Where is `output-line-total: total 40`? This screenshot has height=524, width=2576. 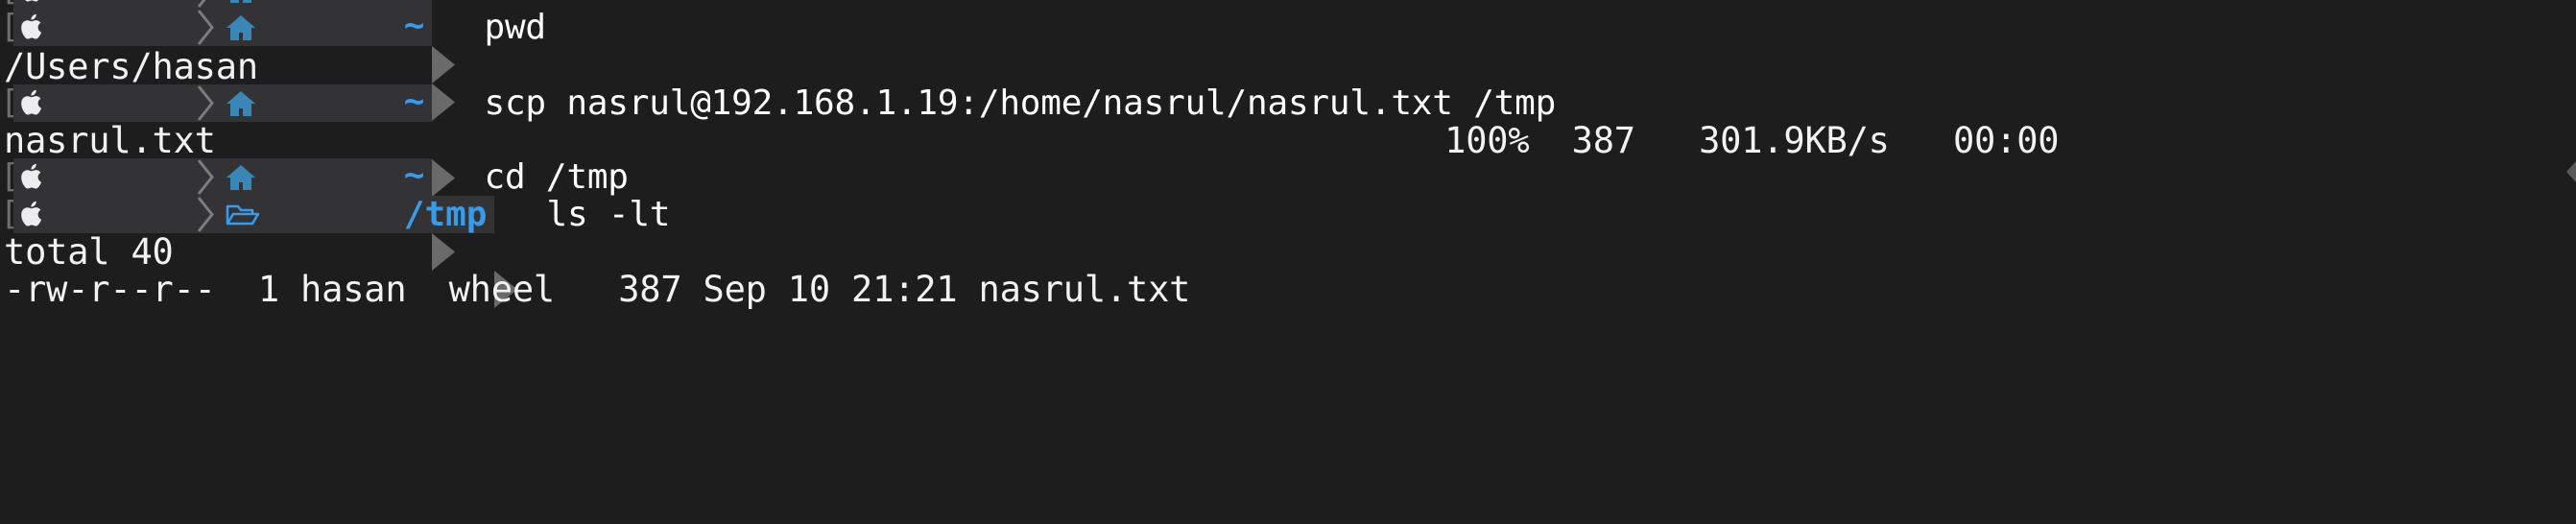
output-line-total: total 40 is located at coordinates (89, 252).